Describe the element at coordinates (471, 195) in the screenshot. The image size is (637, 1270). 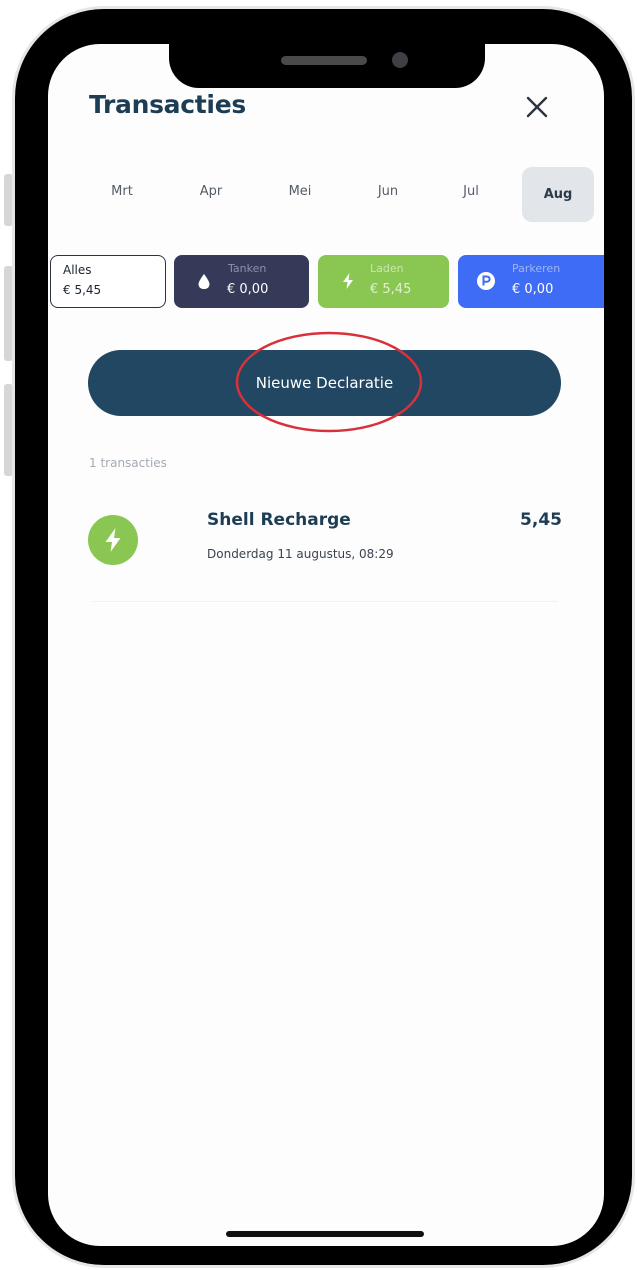
I see `month-tab-jul: Jul` at that location.